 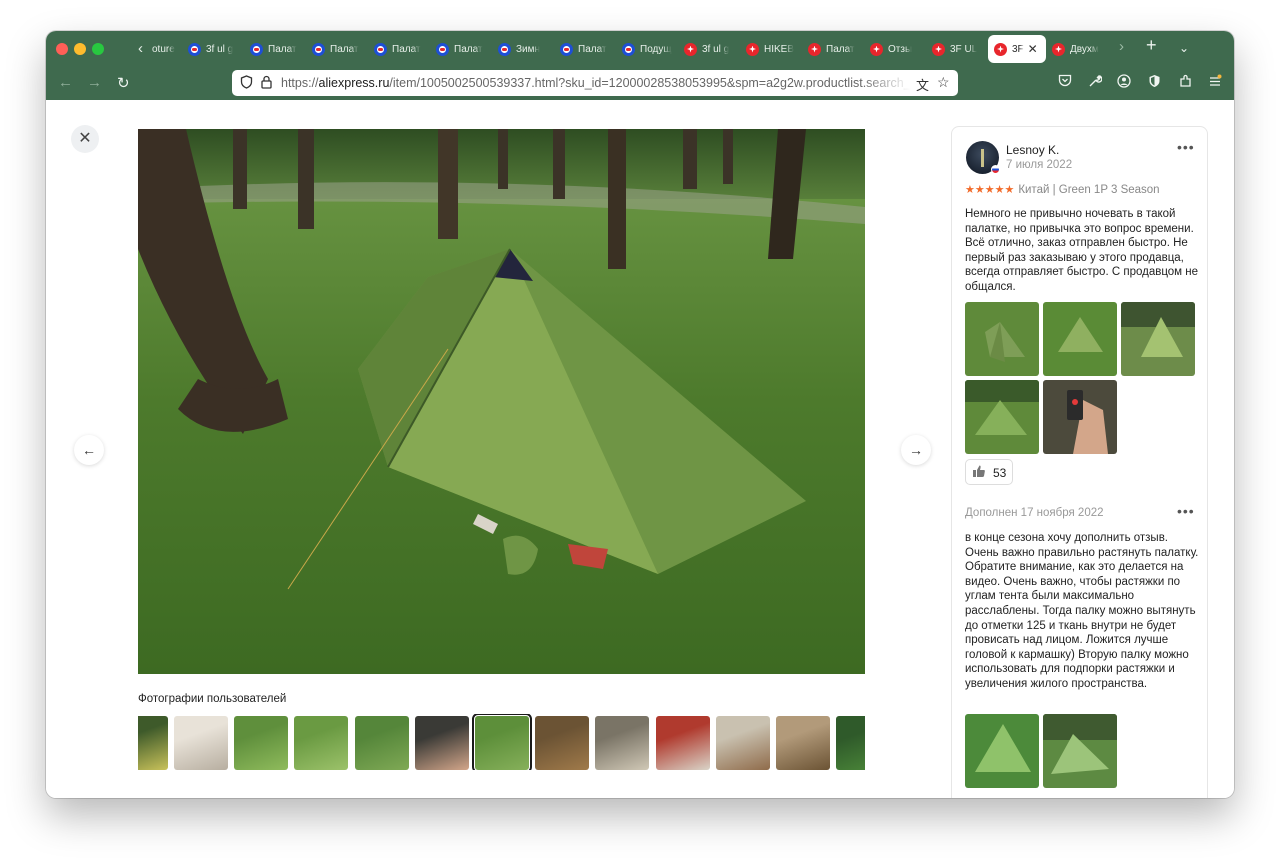 What do you see at coordinates (1186, 511) in the screenshot?
I see `supplement-more-icon: •••` at bounding box center [1186, 511].